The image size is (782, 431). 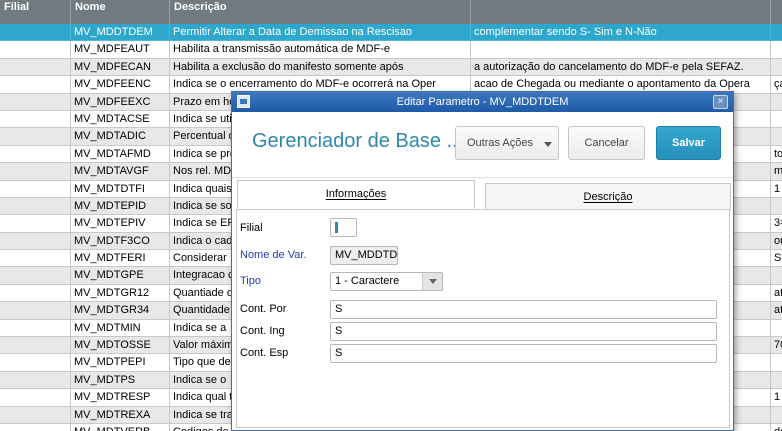 What do you see at coordinates (120, 311) in the screenshot?
I see `cell-nome: MV_MDTGR34` at bounding box center [120, 311].